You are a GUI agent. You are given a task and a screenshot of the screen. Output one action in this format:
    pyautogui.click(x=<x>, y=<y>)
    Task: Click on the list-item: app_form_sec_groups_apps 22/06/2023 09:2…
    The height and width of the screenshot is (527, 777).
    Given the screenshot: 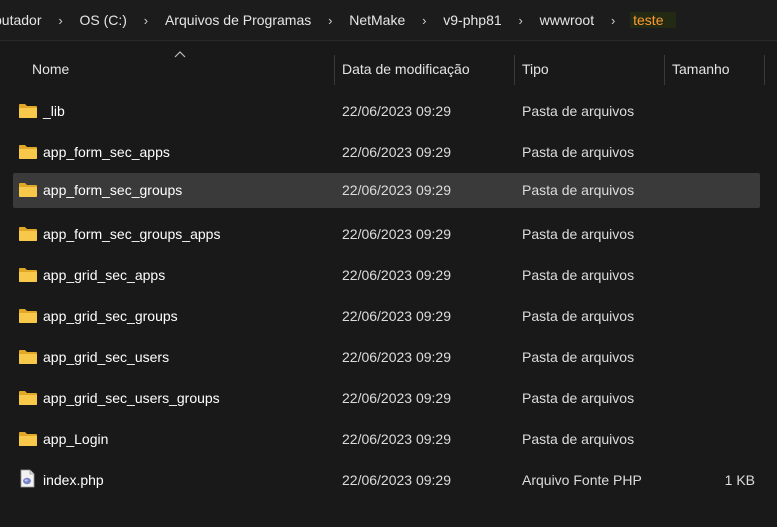 What is the action you would take?
    pyautogui.click(x=388, y=234)
    